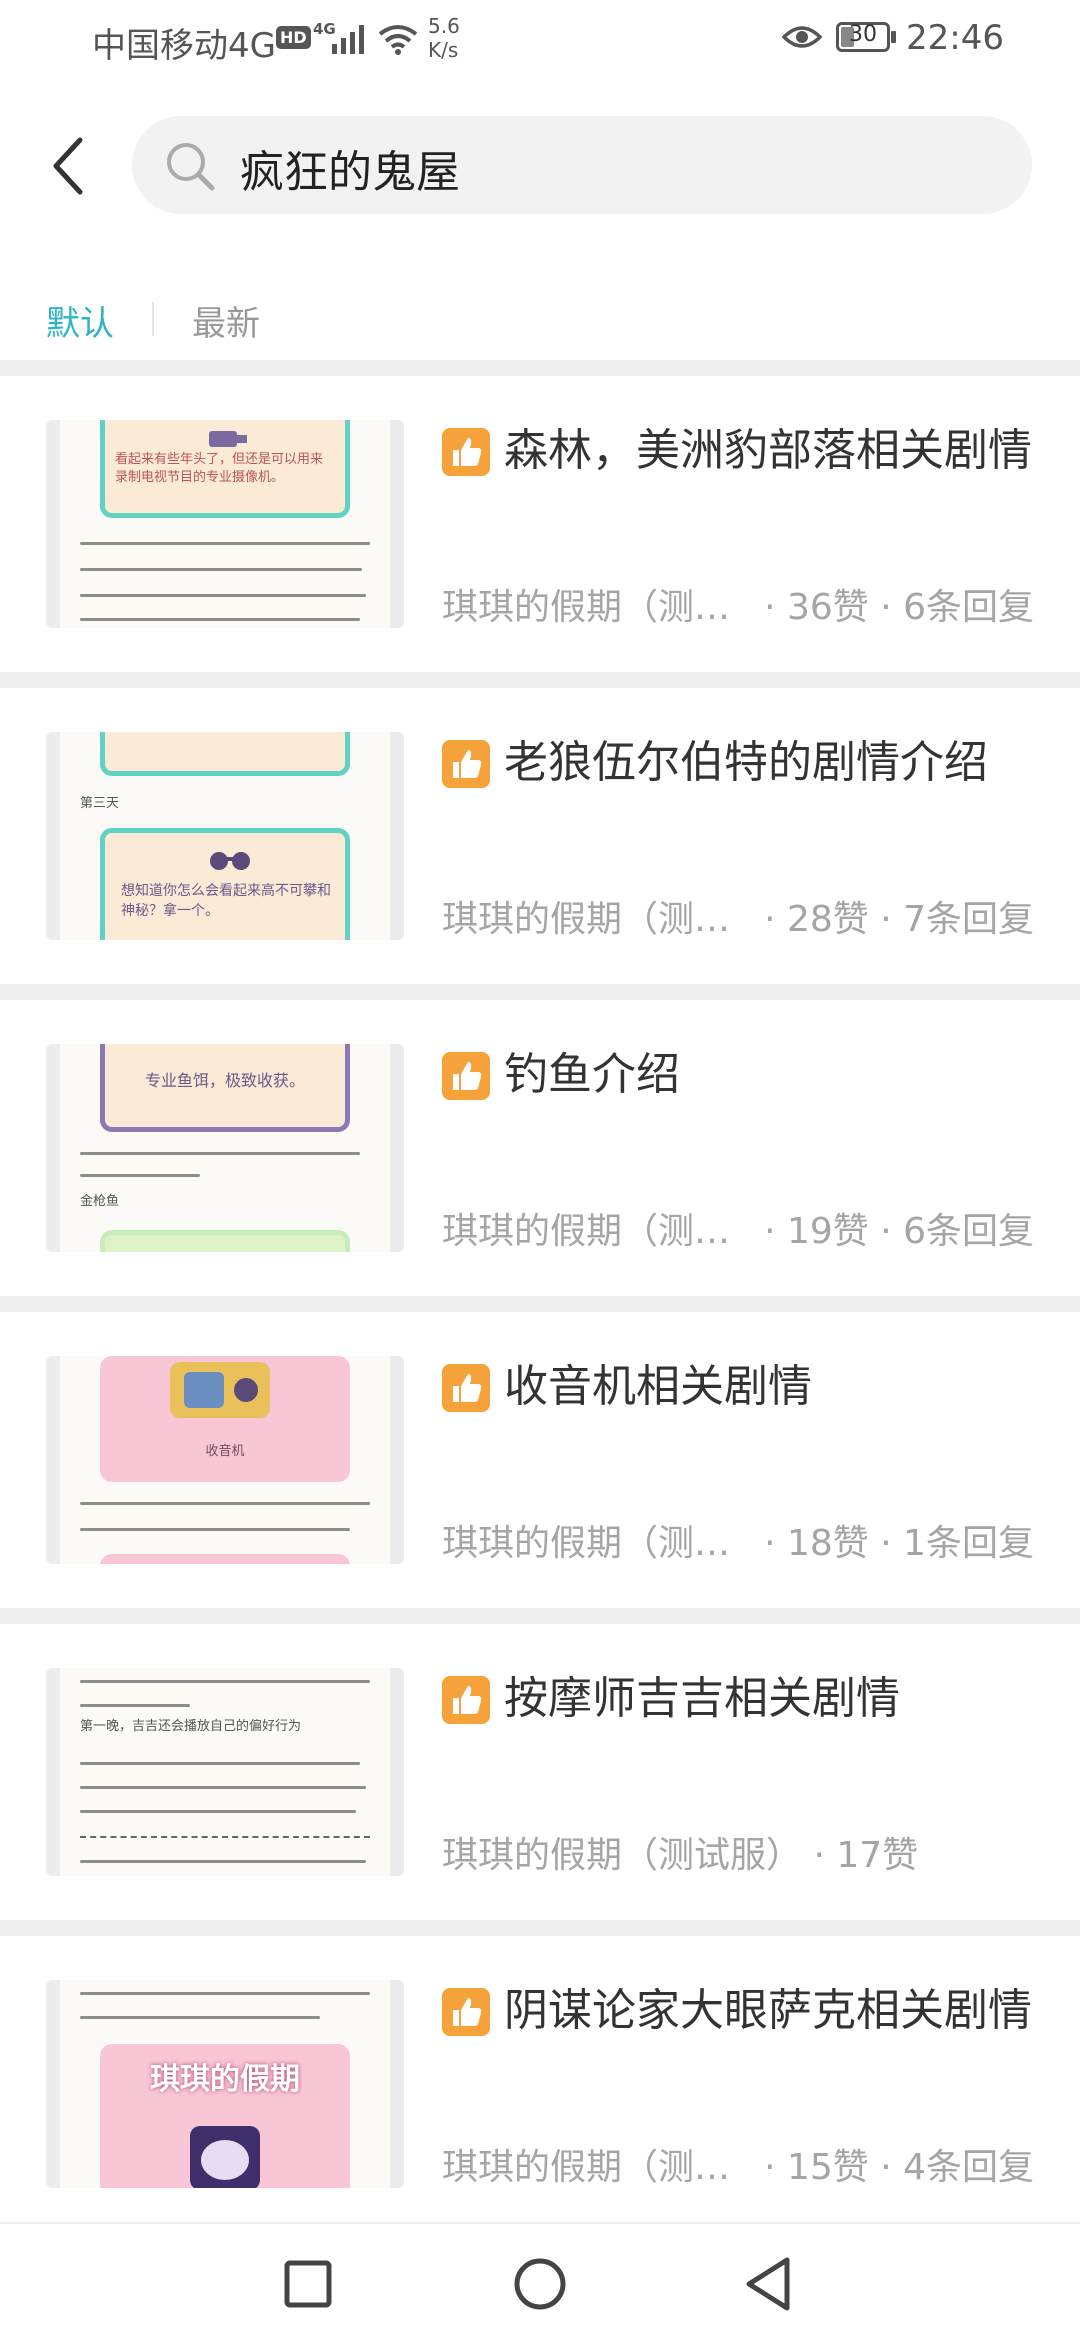 The image size is (1080, 2342). I want to click on post-thumbnail: 专业鱼饵，极致收获。 金枪鱼, so click(225, 1148).